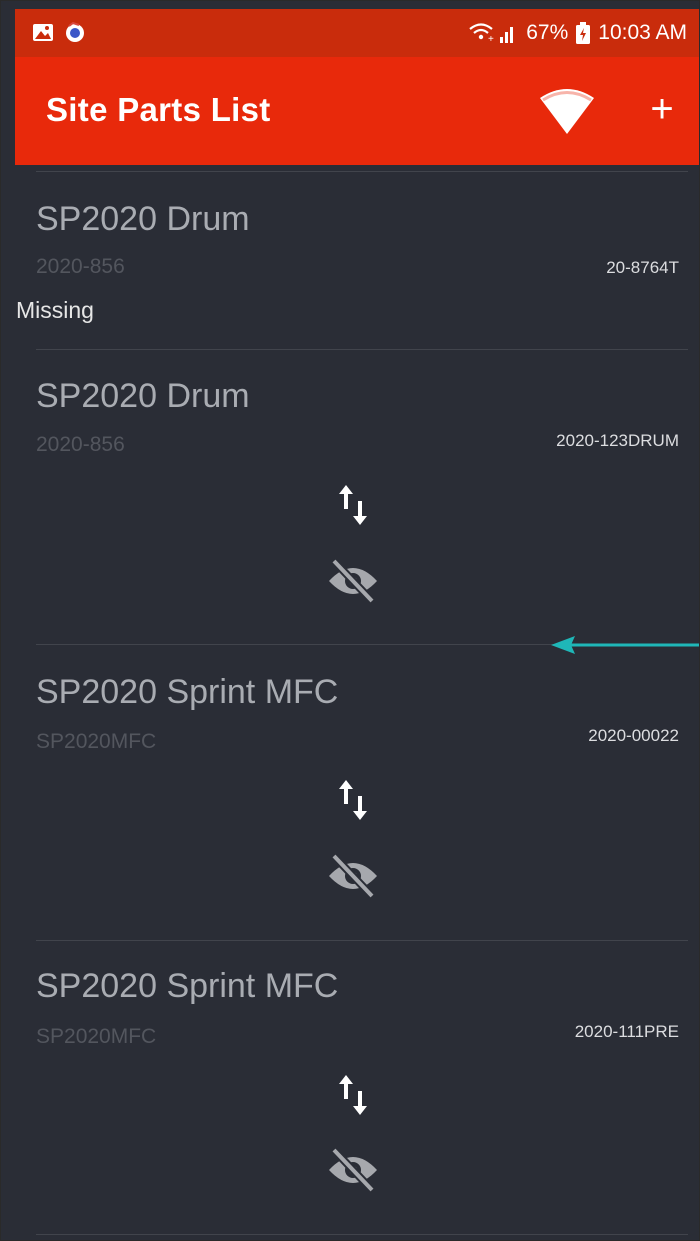 This screenshot has height=1241, width=700. Describe the element at coordinates (75, 31) in the screenshot. I see `app-notification-icon` at that location.